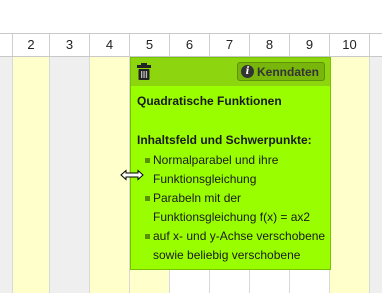  What do you see at coordinates (209, 101) in the screenshot?
I see `card-title: Quadratische Funktionen` at bounding box center [209, 101].